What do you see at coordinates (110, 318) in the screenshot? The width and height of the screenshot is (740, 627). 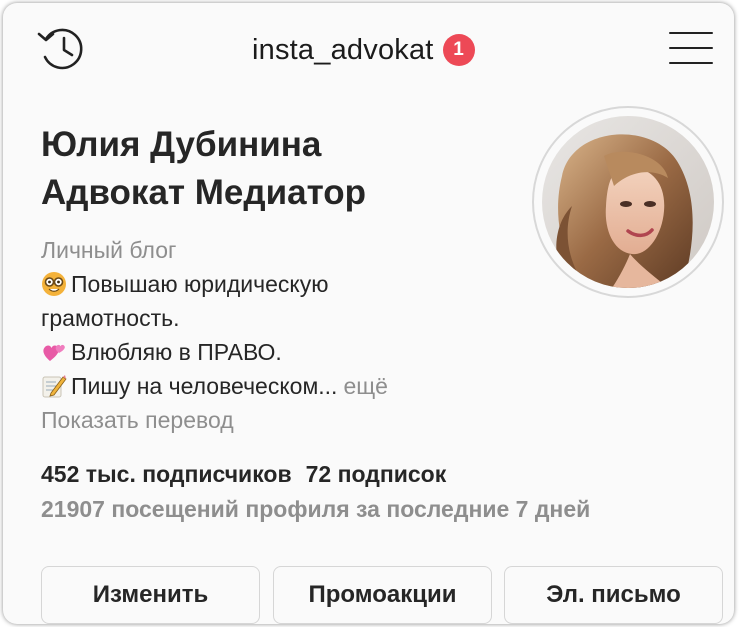 I see `bio-text: грамотность.` at bounding box center [110, 318].